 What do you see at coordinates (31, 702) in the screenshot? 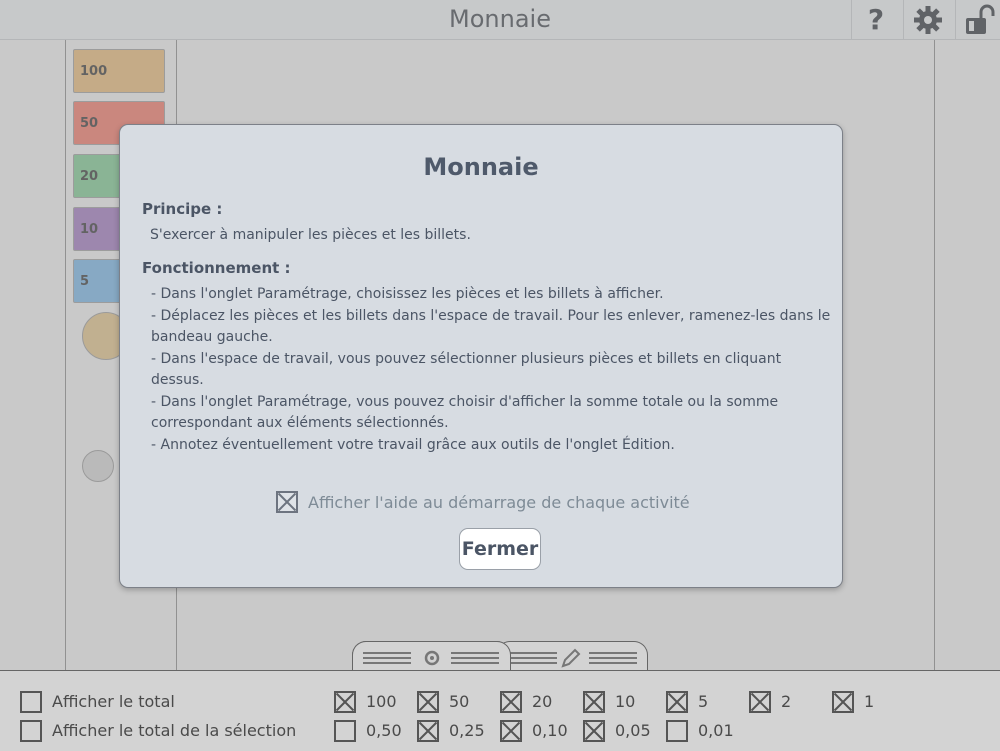
I see `show-total-checkbox` at bounding box center [31, 702].